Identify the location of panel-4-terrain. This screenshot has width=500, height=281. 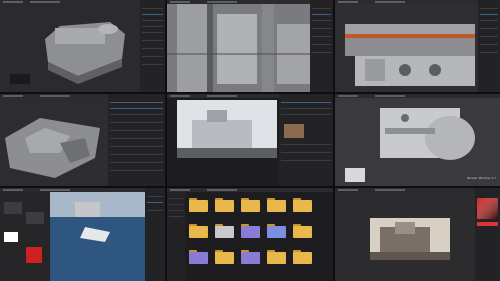
(82, 140).